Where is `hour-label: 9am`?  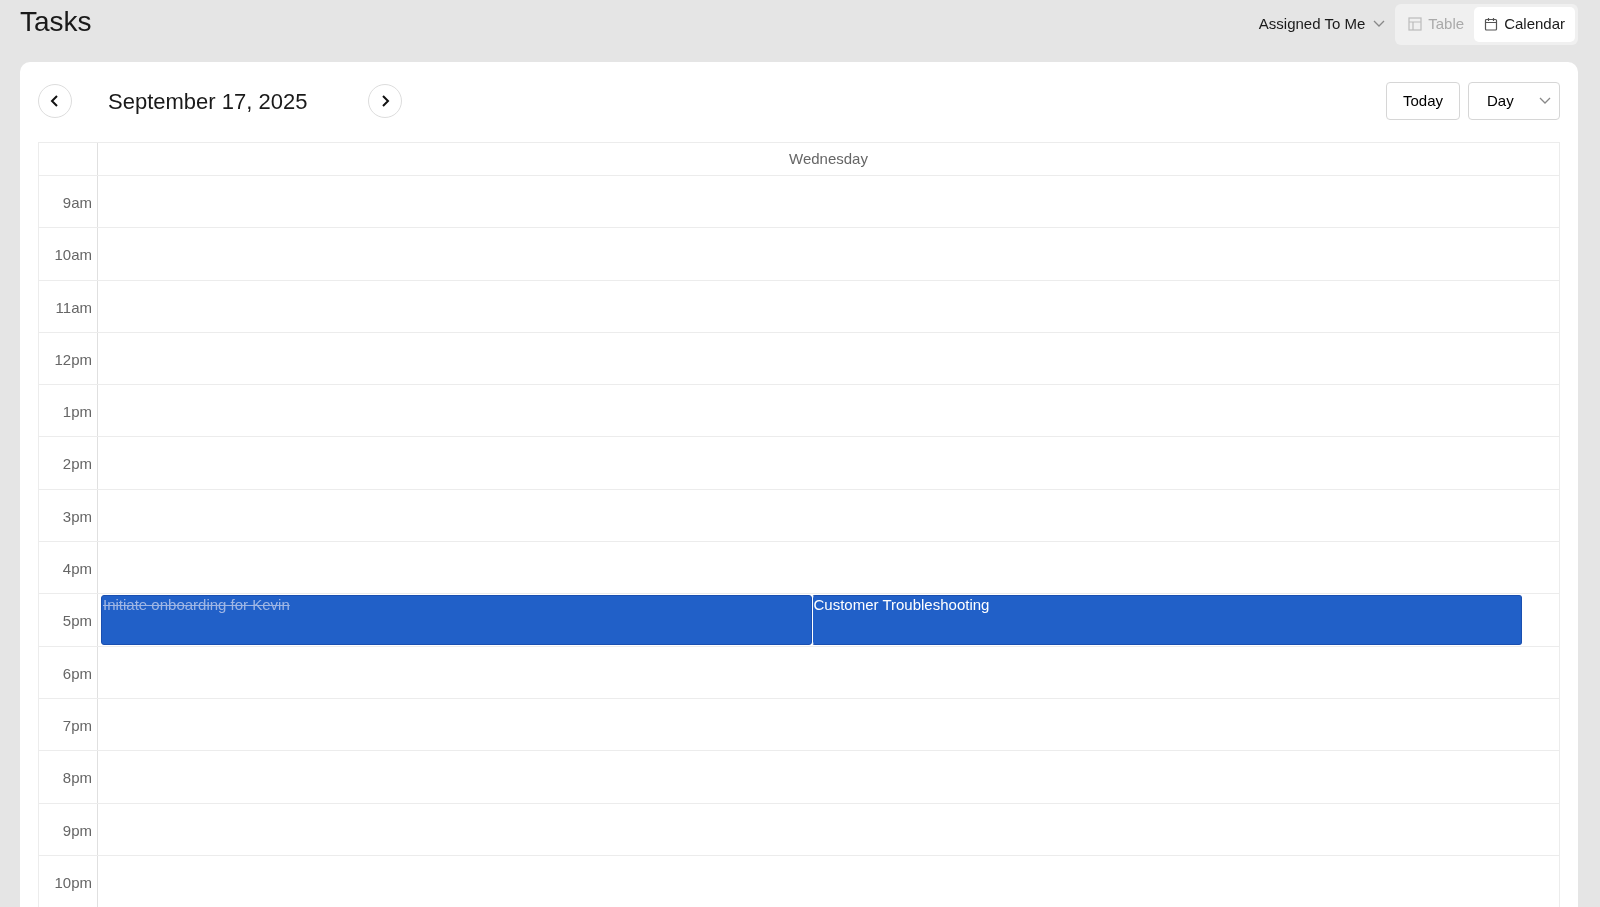
hour-label: 9am is located at coordinates (77, 202).